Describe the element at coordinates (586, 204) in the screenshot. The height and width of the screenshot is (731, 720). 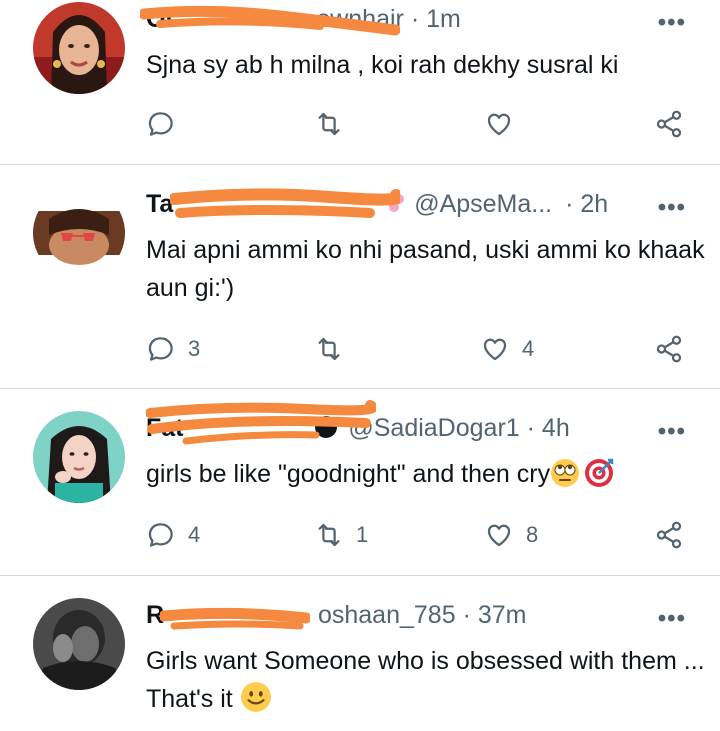
I see `tweet-time: · 2h` at that location.